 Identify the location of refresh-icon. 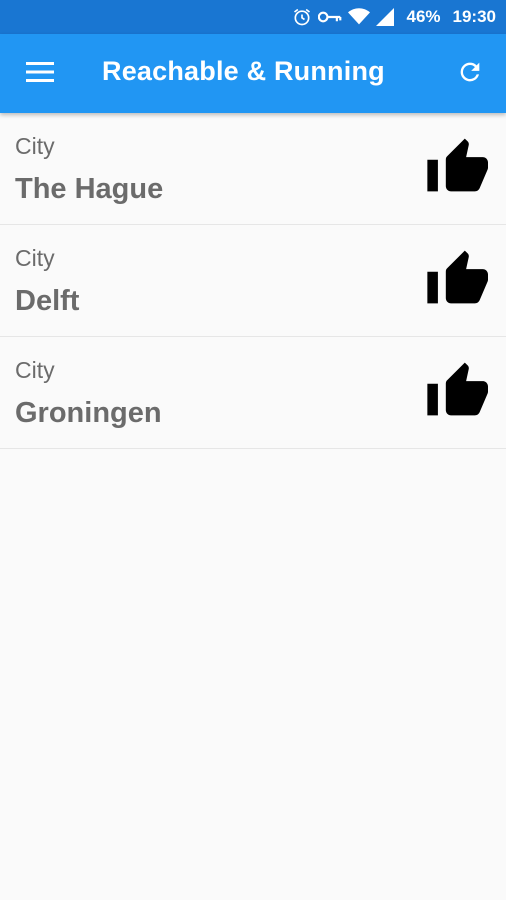
(470, 74).